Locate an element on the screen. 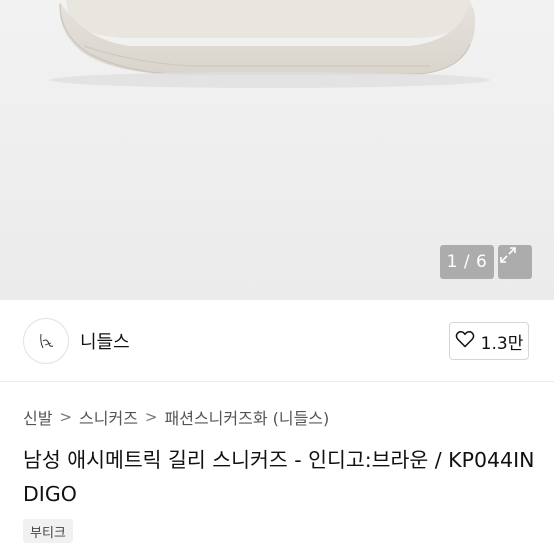 This screenshot has height=554, width=554. product-title: 남성 애시메트릭 길리 스니커즈 - 인디고:브라운 / KP044INDIGO is located at coordinates (279, 477).